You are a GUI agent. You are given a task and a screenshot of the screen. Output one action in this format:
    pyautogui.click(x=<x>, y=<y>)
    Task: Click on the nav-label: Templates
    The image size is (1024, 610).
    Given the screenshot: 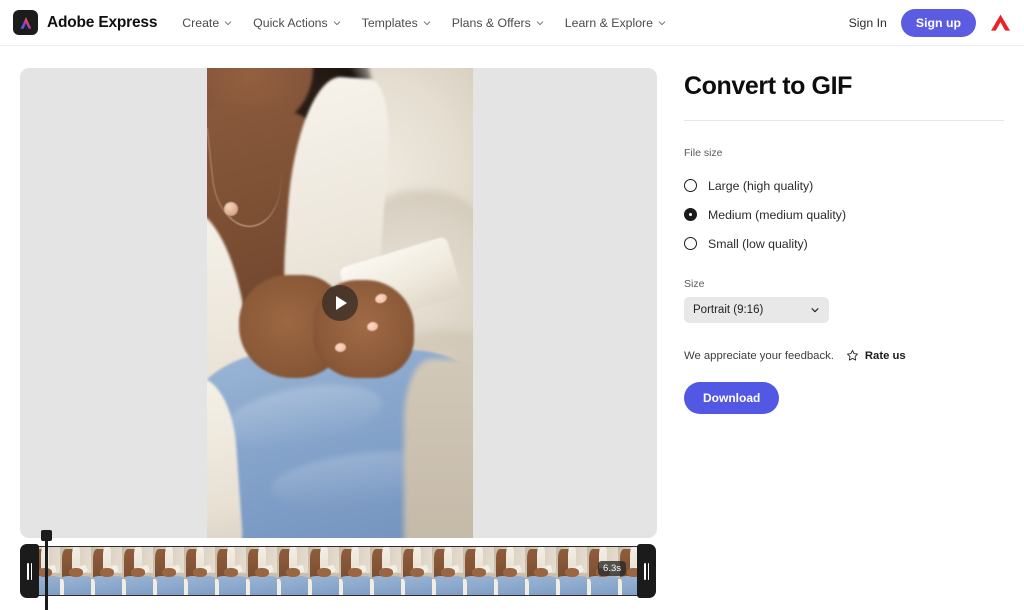 What is the action you would take?
    pyautogui.click(x=389, y=22)
    